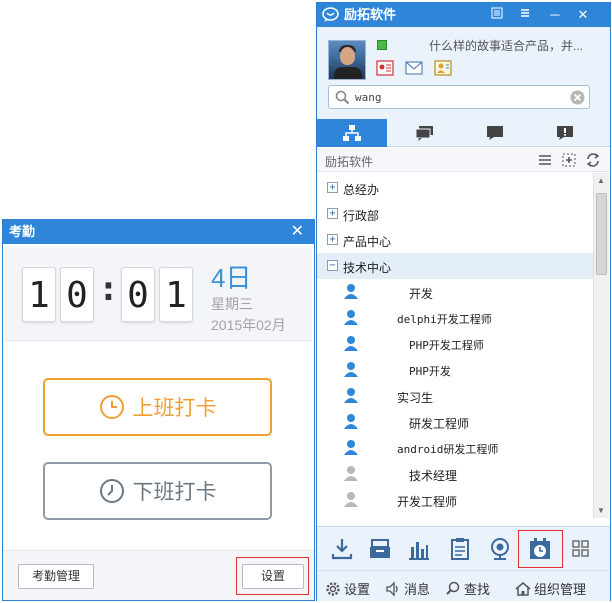 This screenshot has width=612, height=603. What do you see at coordinates (333, 588) in the screenshot?
I see `gear-icon` at bounding box center [333, 588].